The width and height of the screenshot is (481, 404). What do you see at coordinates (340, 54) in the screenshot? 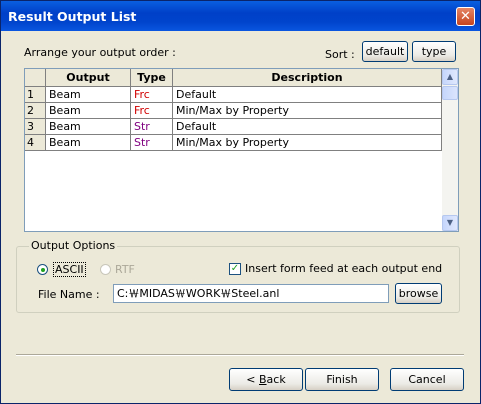
I see `sort-label: Sort :` at bounding box center [340, 54].